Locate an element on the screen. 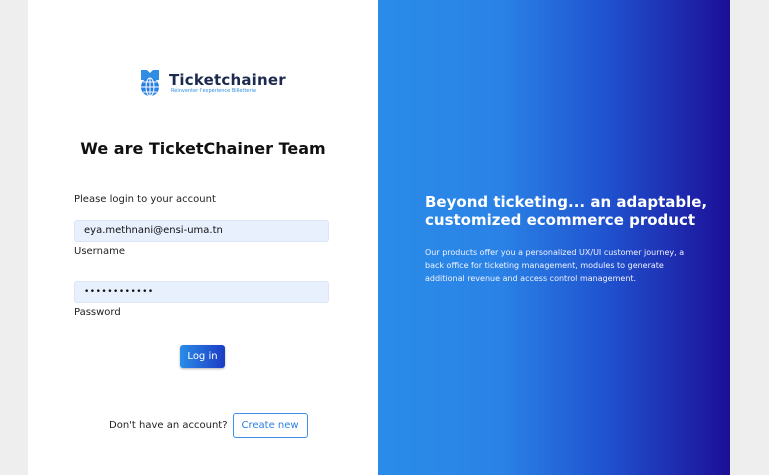 The width and height of the screenshot is (769, 475). login-button: Log in is located at coordinates (202, 356).